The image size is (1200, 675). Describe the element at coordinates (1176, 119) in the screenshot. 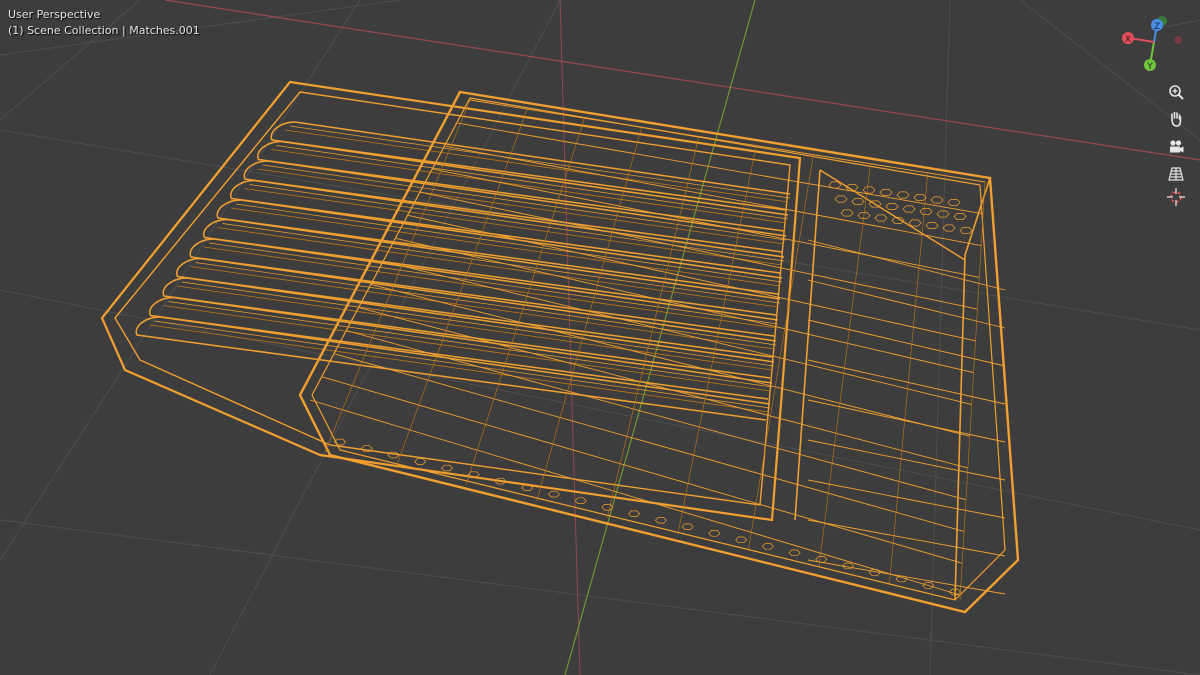

I see `pan-hand-icon` at that location.